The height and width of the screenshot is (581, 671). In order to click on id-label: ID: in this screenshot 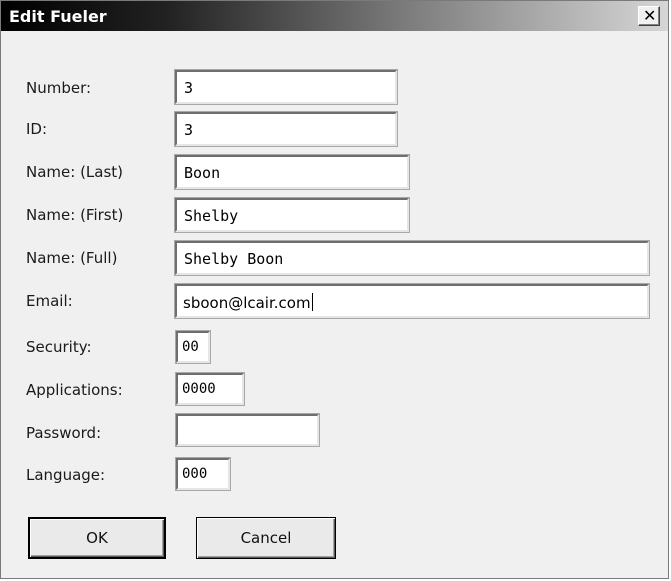, I will do `click(37, 129)`.